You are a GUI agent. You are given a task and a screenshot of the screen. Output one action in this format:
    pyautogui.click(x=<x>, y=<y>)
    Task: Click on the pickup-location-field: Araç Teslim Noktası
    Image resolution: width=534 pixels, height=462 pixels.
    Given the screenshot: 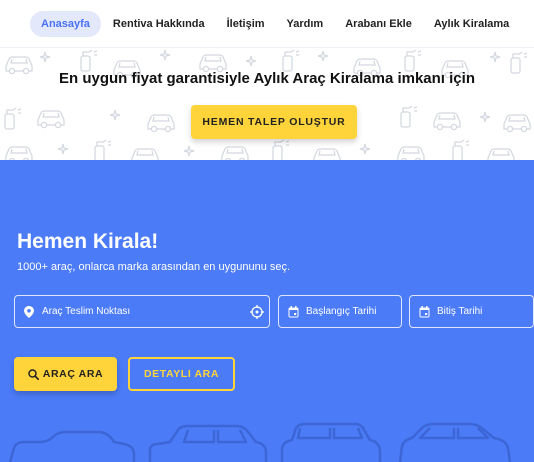 What is the action you would take?
    pyautogui.click(x=142, y=311)
    